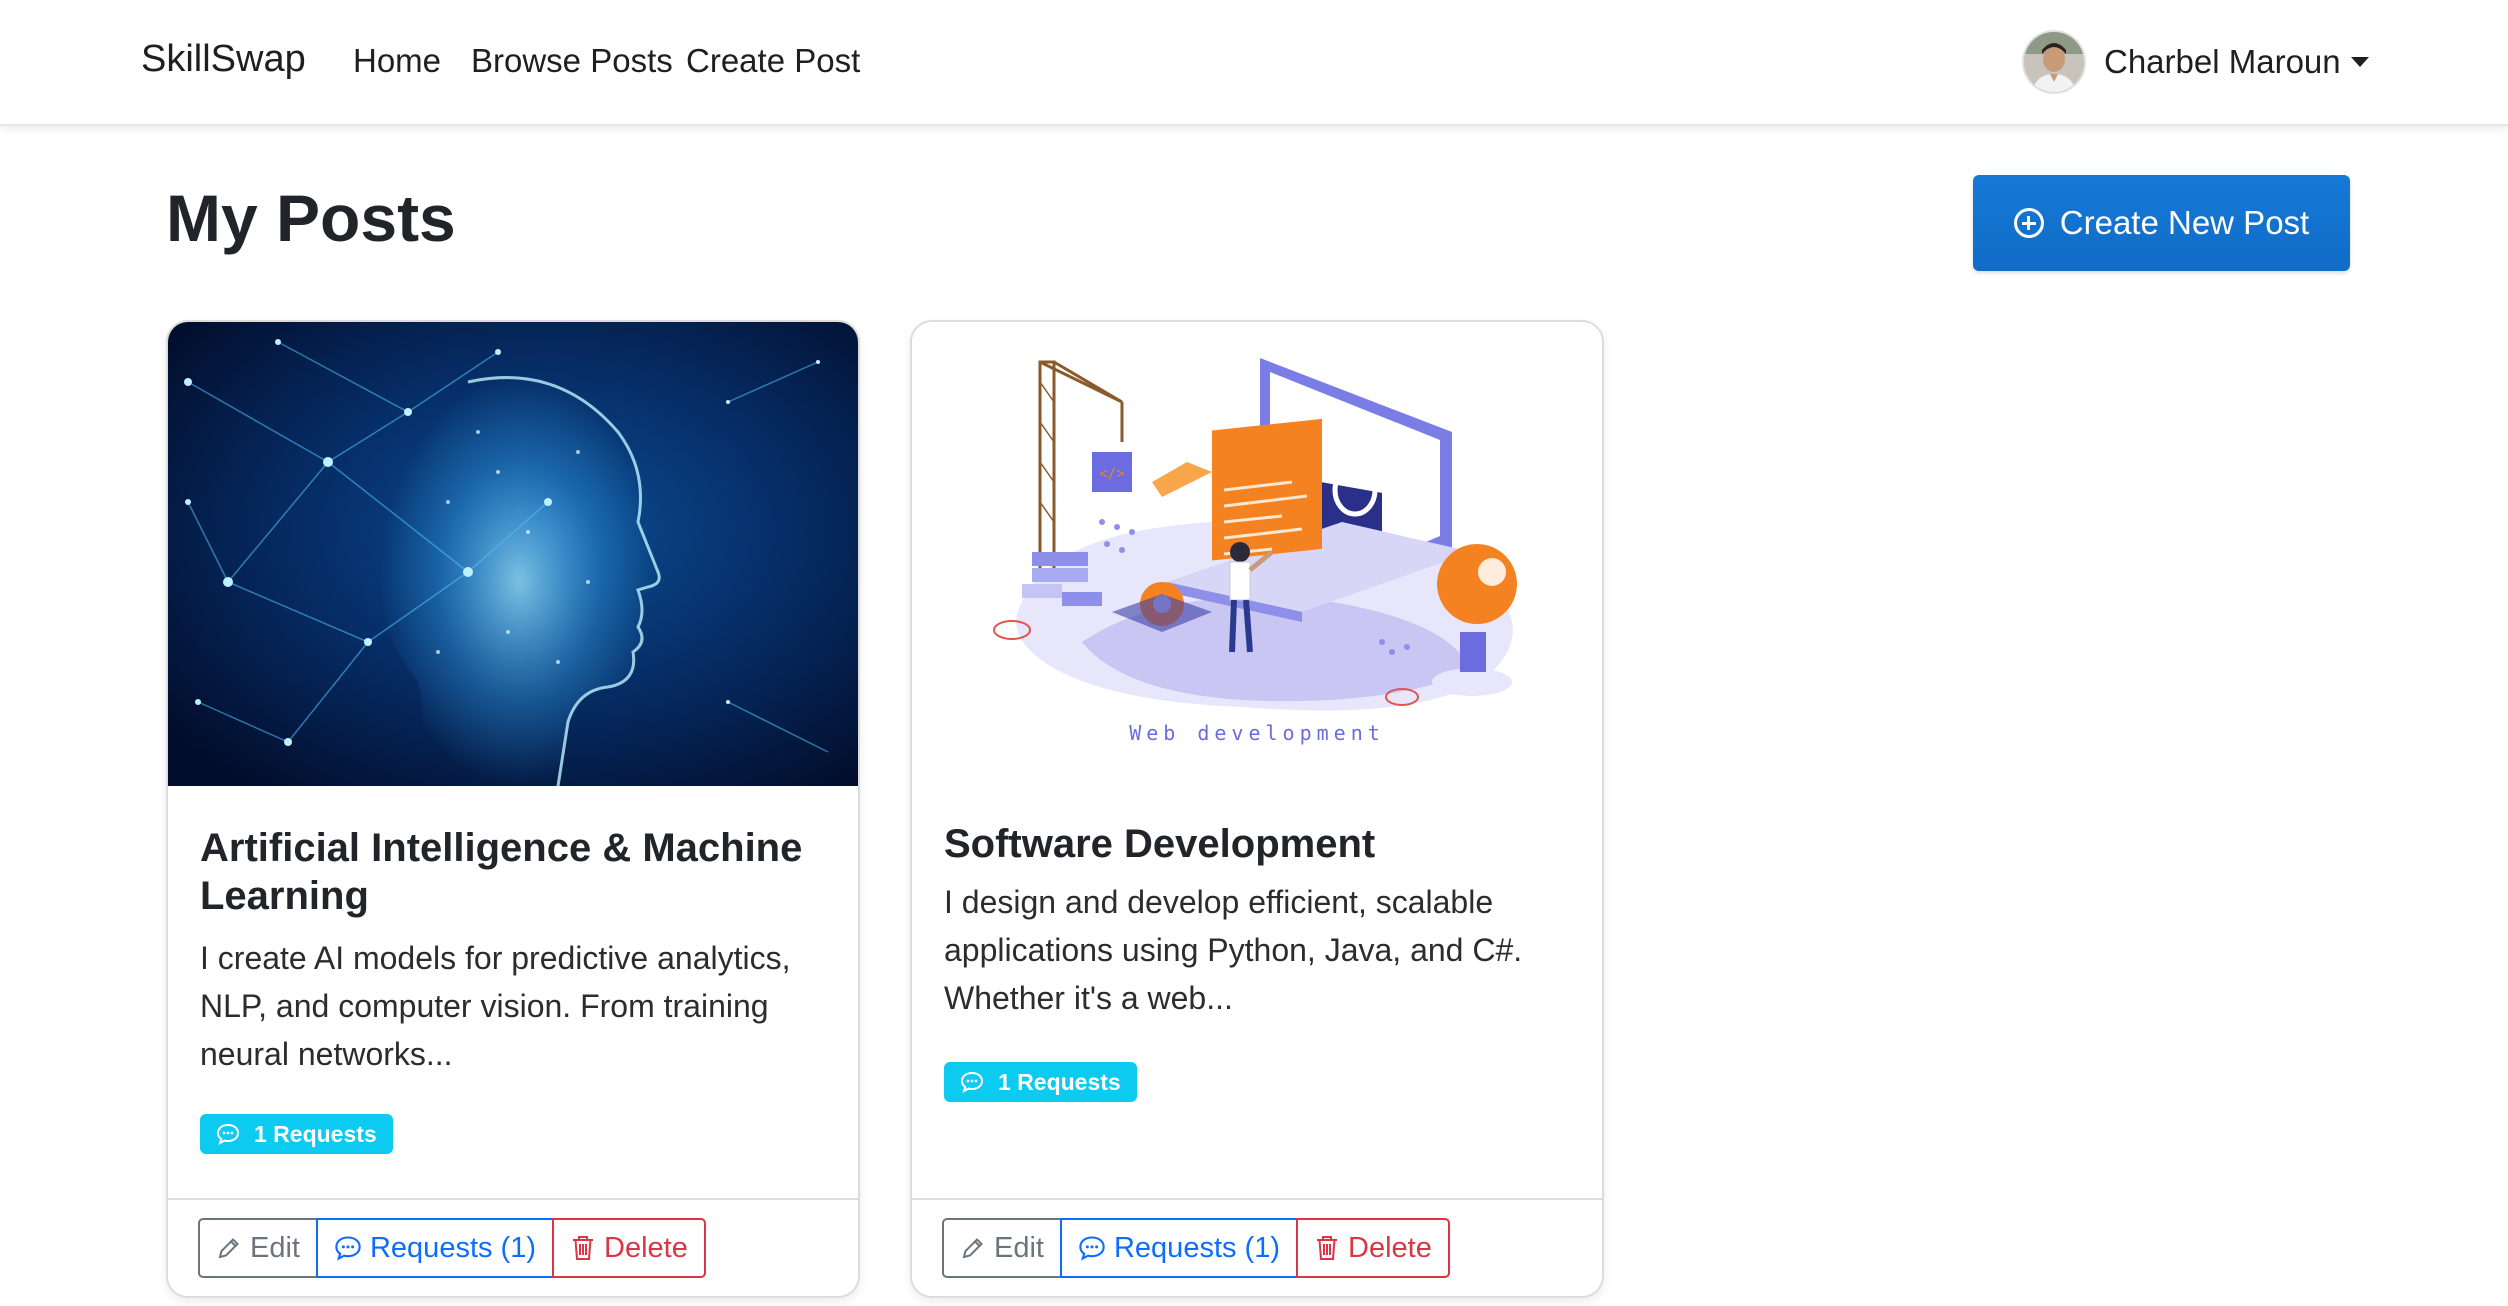  I want to click on ai-head-network-image, so click(513, 554).